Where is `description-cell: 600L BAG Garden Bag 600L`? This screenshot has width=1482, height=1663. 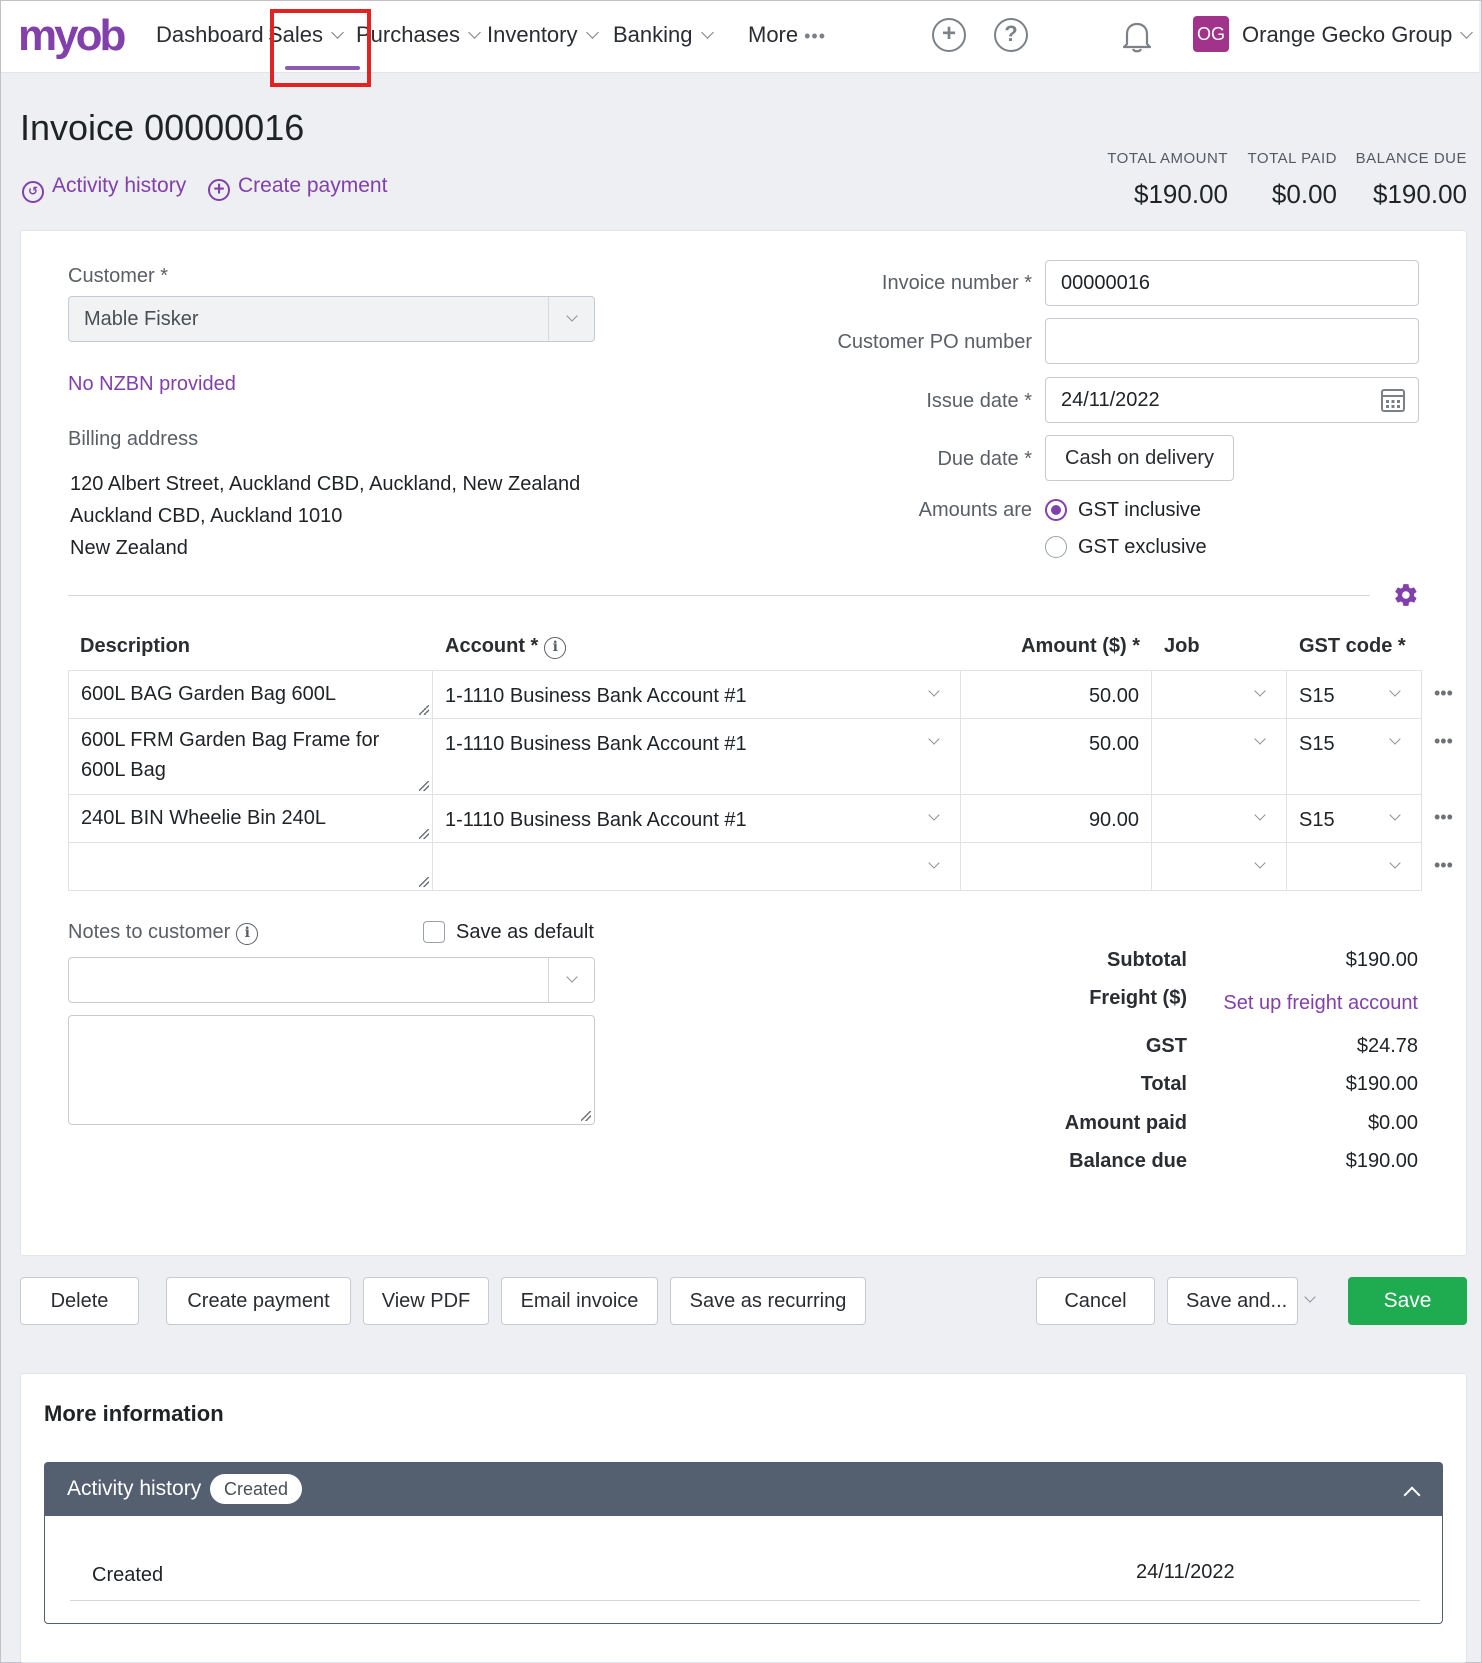 description-cell: 600L BAG Garden Bag 600L is located at coordinates (250, 694).